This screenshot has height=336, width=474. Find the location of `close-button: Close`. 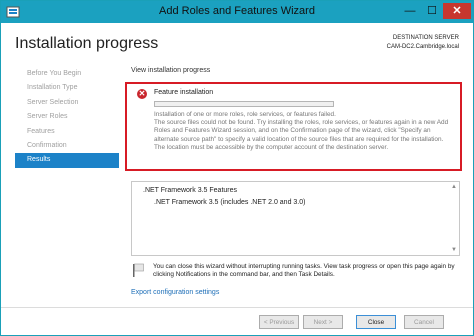

close-button: Close is located at coordinates (376, 322).